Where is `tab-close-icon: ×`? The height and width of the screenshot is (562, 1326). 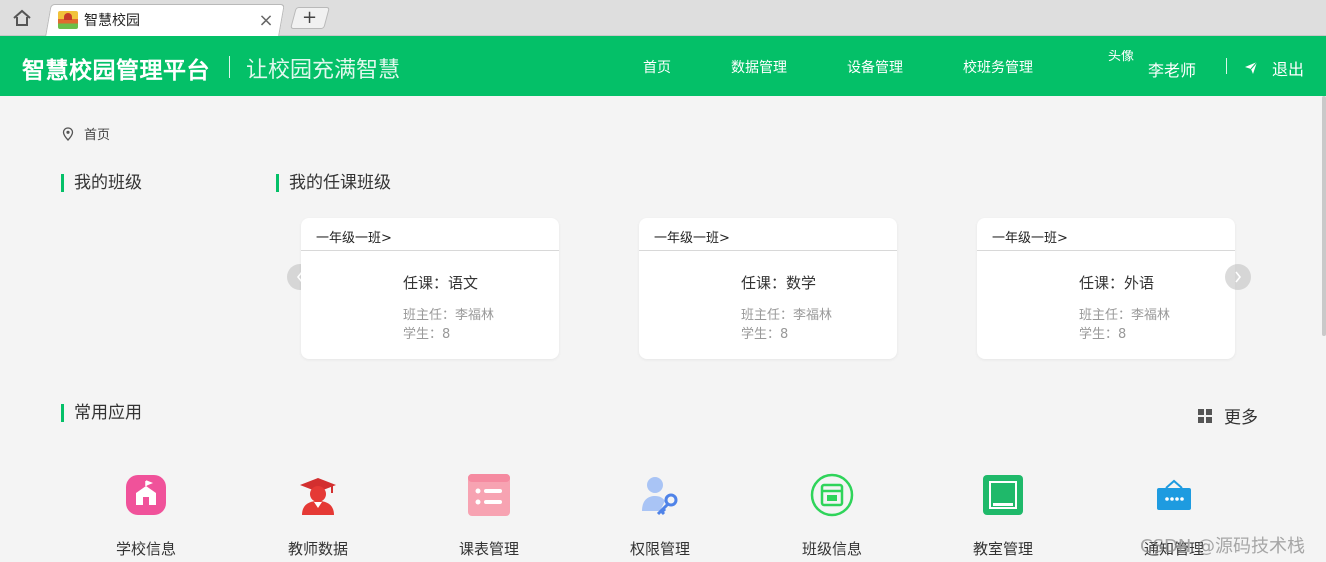 tab-close-icon: × is located at coordinates (266, 20).